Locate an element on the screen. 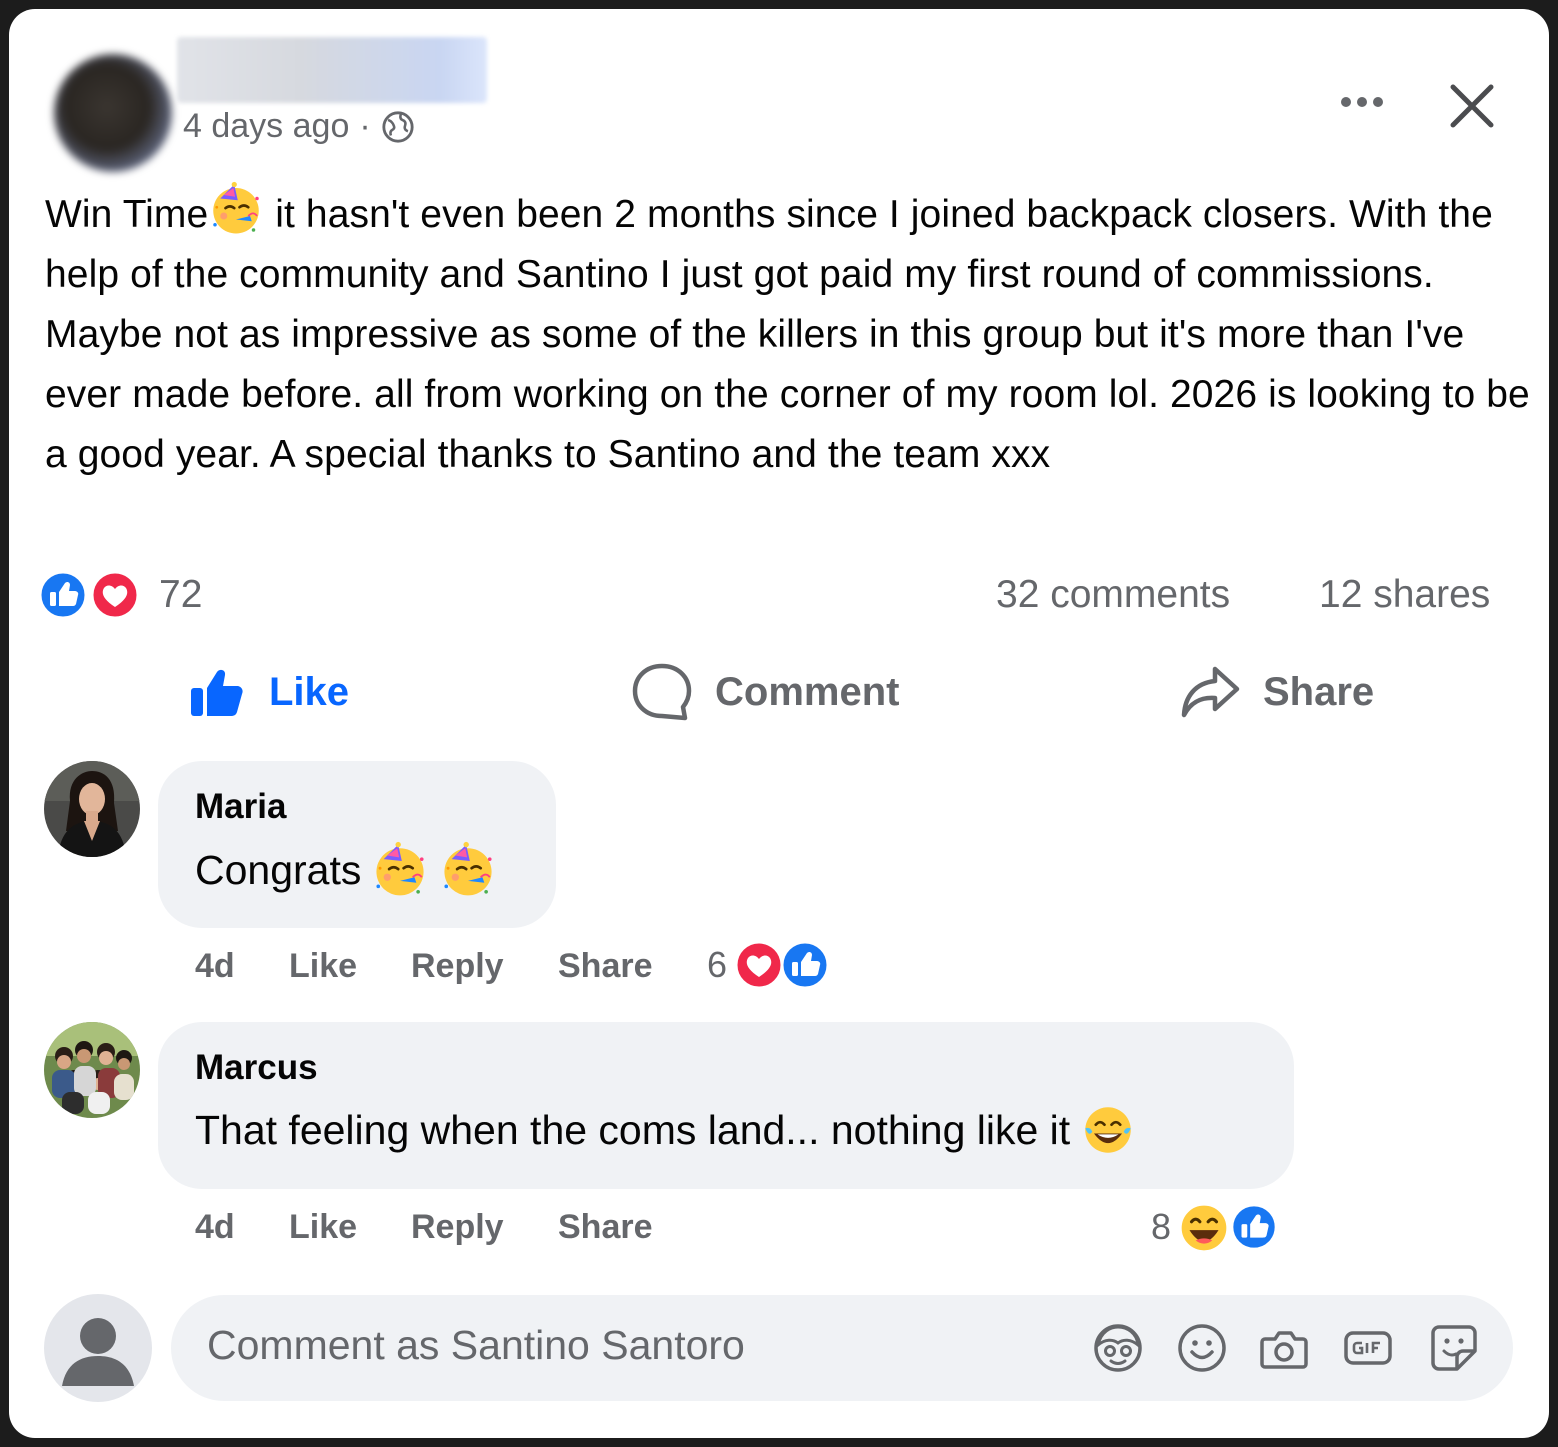 The width and height of the screenshot is (1558, 1447). comment-input-placeholder: Comment as Santino Santoro is located at coordinates (476, 1345).